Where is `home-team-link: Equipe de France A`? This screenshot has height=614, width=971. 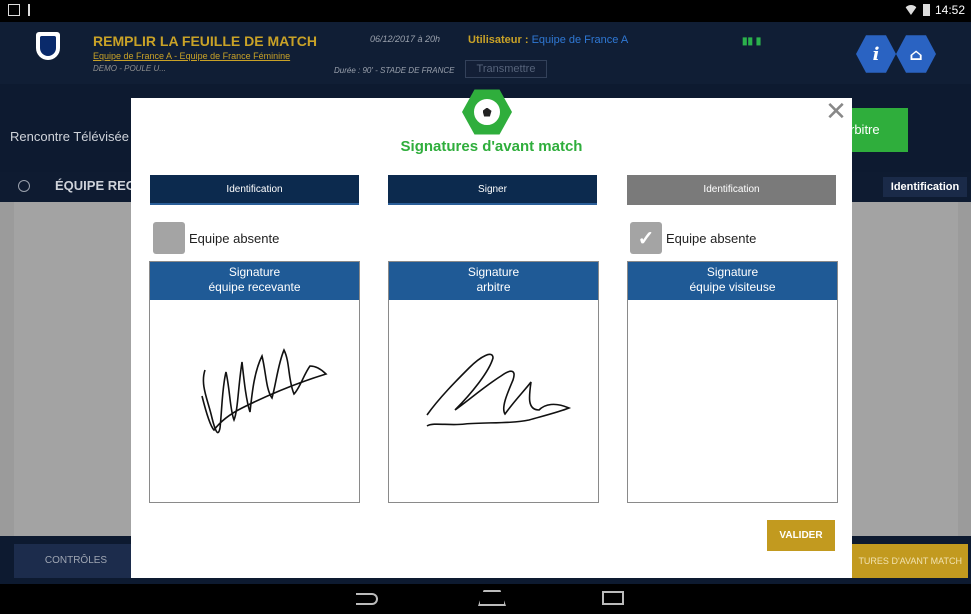 home-team-link: Equipe de France A is located at coordinates (132, 56).